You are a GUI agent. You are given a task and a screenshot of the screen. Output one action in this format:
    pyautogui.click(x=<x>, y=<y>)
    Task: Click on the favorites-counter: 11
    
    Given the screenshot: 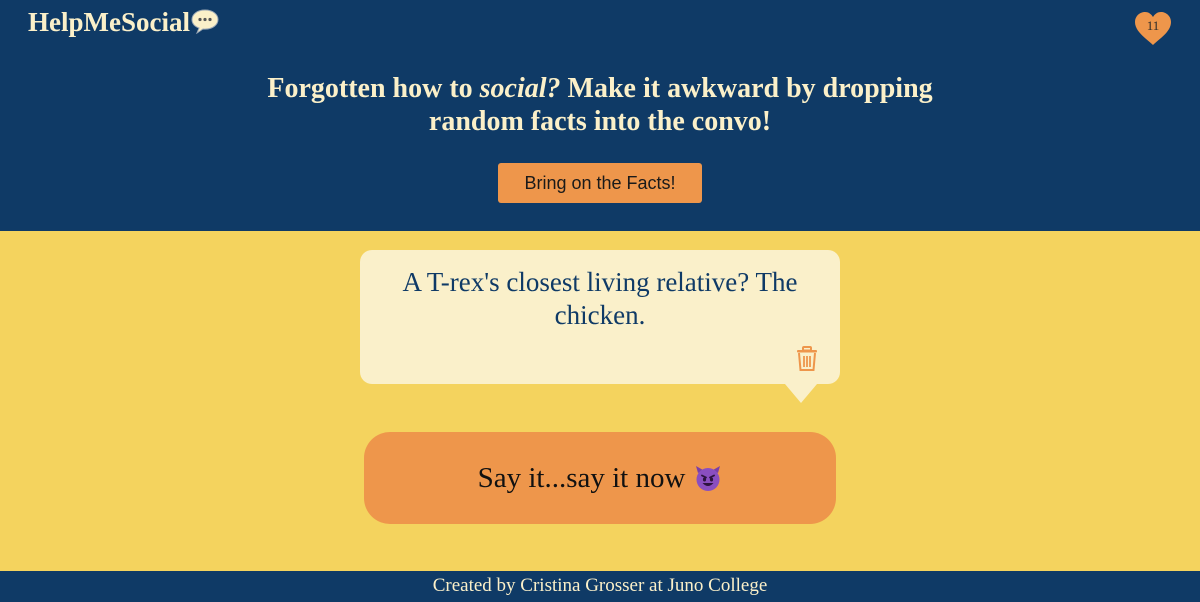 What is the action you would take?
    pyautogui.click(x=1153, y=29)
    